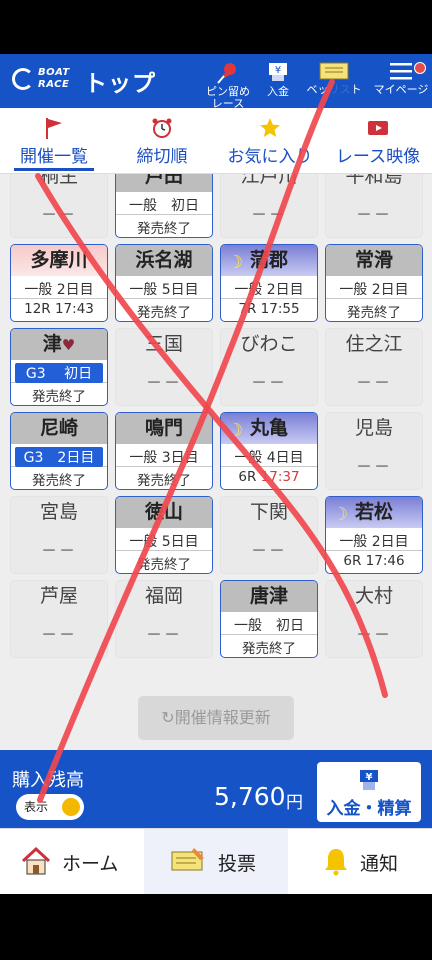 Image resolution: width=432 pixels, height=960 pixels. What do you see at coordinates (373, 428) in the screenshot?
I see `venue-name: 児島` at bounding box center [373, 428].